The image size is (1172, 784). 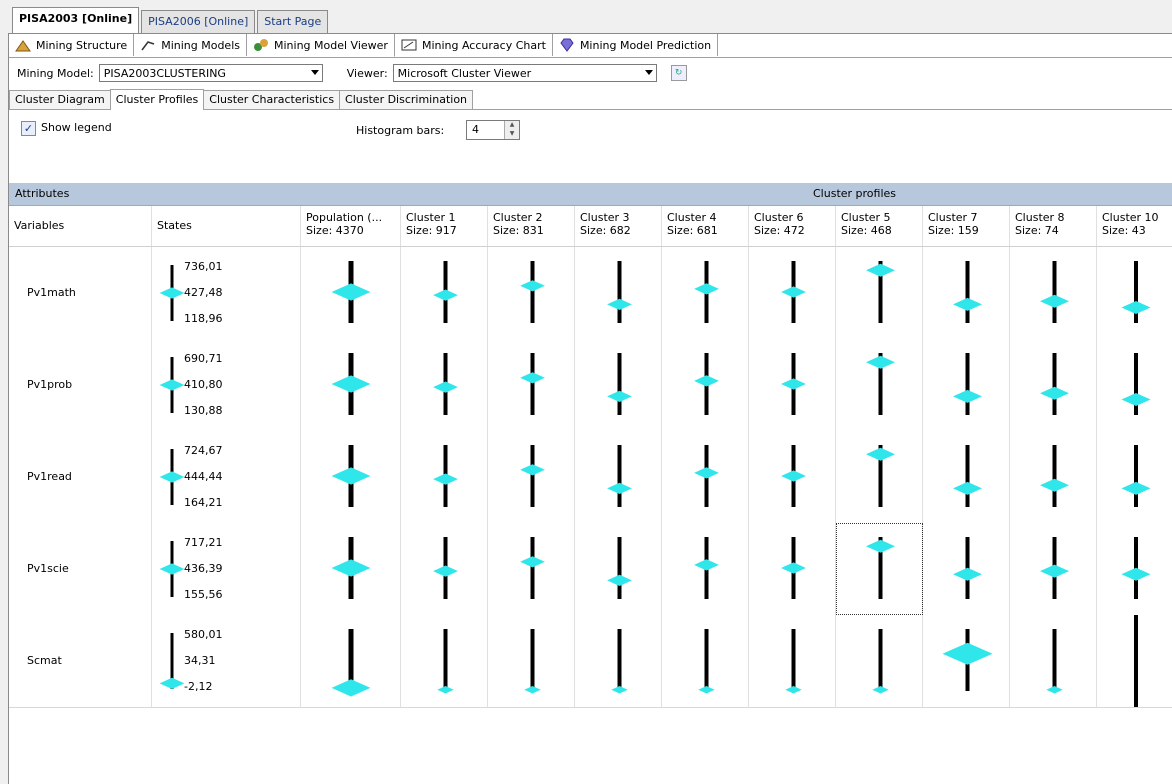 I want to click on header-cluster-column: Cluster 8 Size: 74, so click(x=1053, y=226).